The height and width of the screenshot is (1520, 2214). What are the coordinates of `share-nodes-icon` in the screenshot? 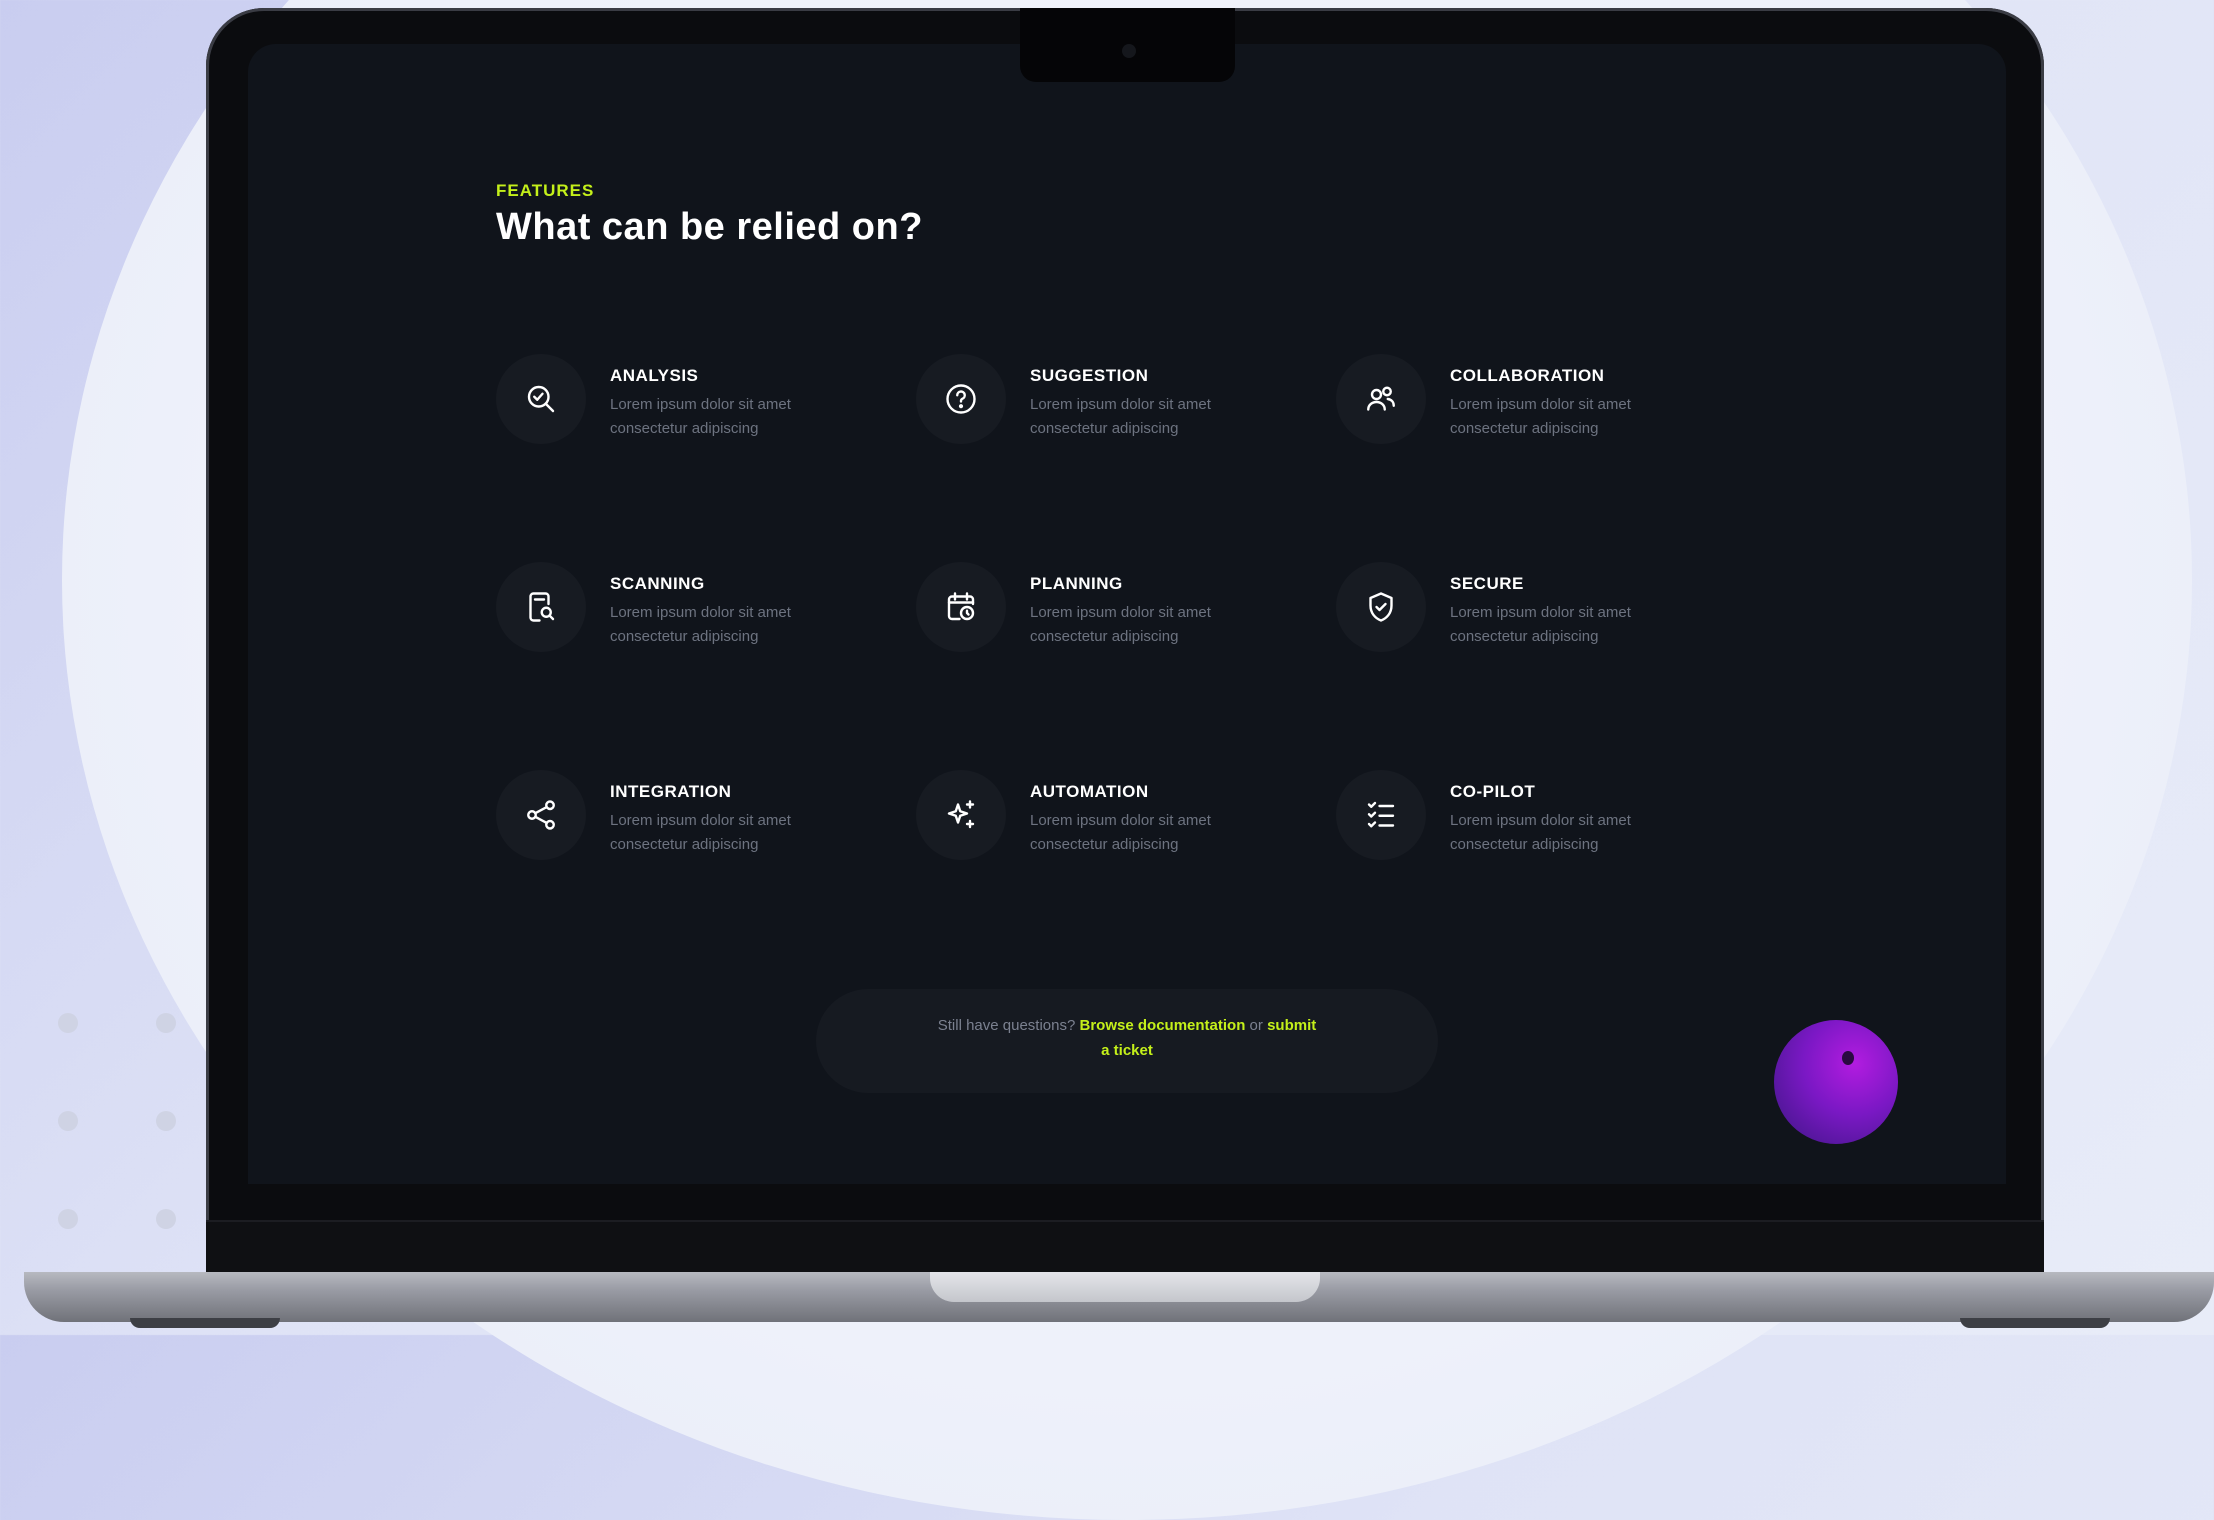 It's located at (541, 815).